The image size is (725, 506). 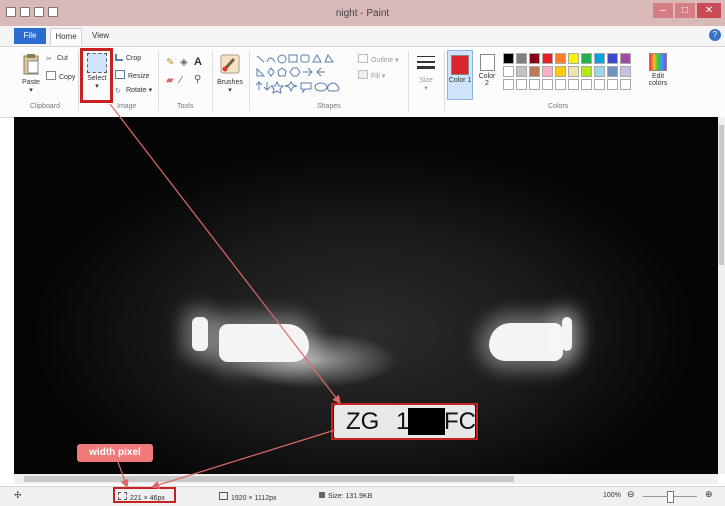 What do you see at coordinates (115, 453) in the screenshot?
I see `width-pixel-callout: width pixel` at bounding box center [115, 453].